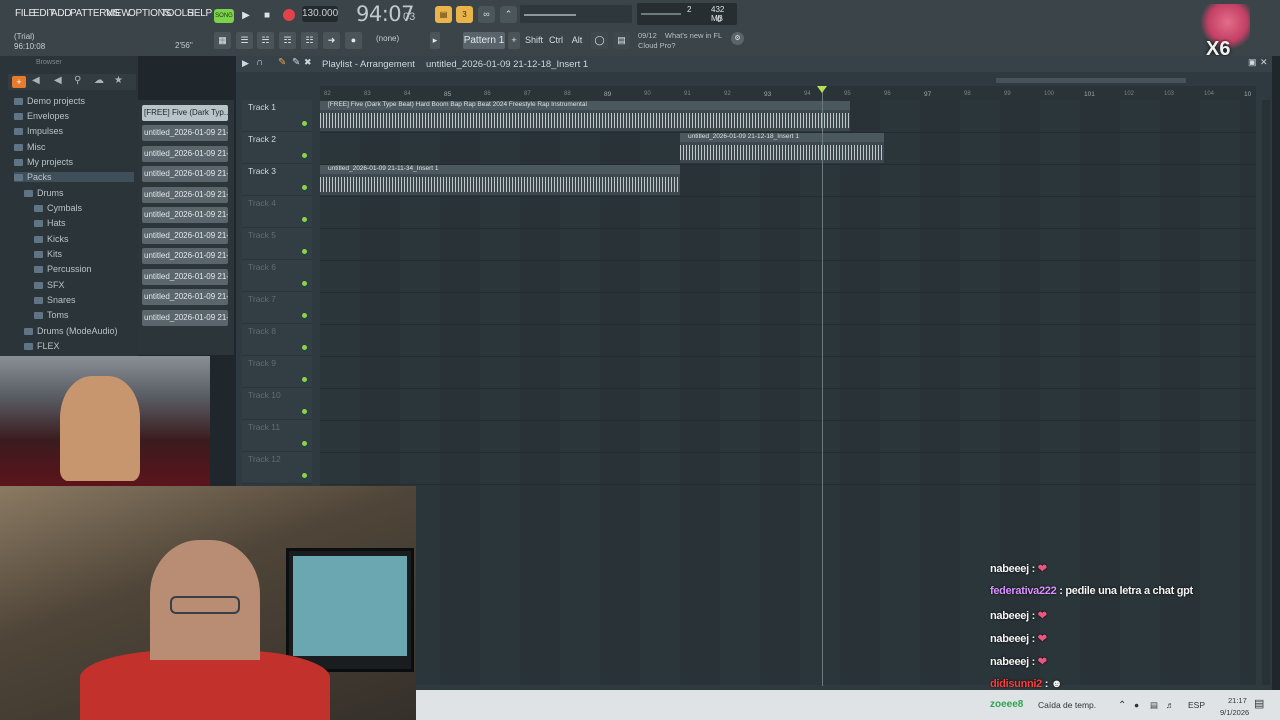  What do you see at coordinates (508, 14) in the screenshot?
I see `step-edit-icon: ⌃` at bounding box center [508, 14].